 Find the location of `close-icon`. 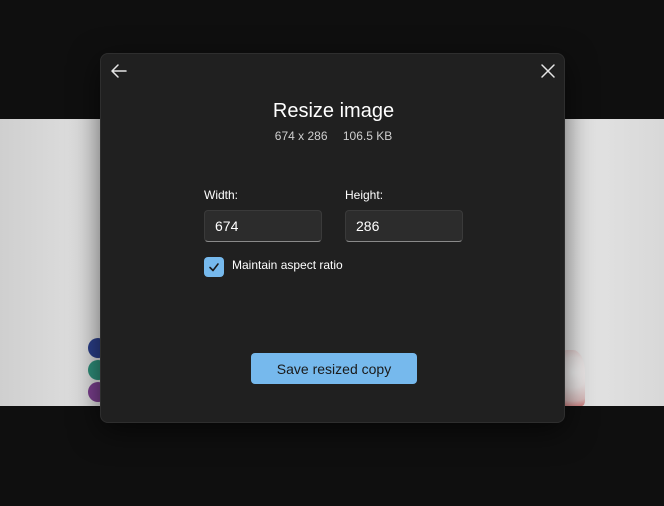

close-icon is located at coordinates (548, 71).